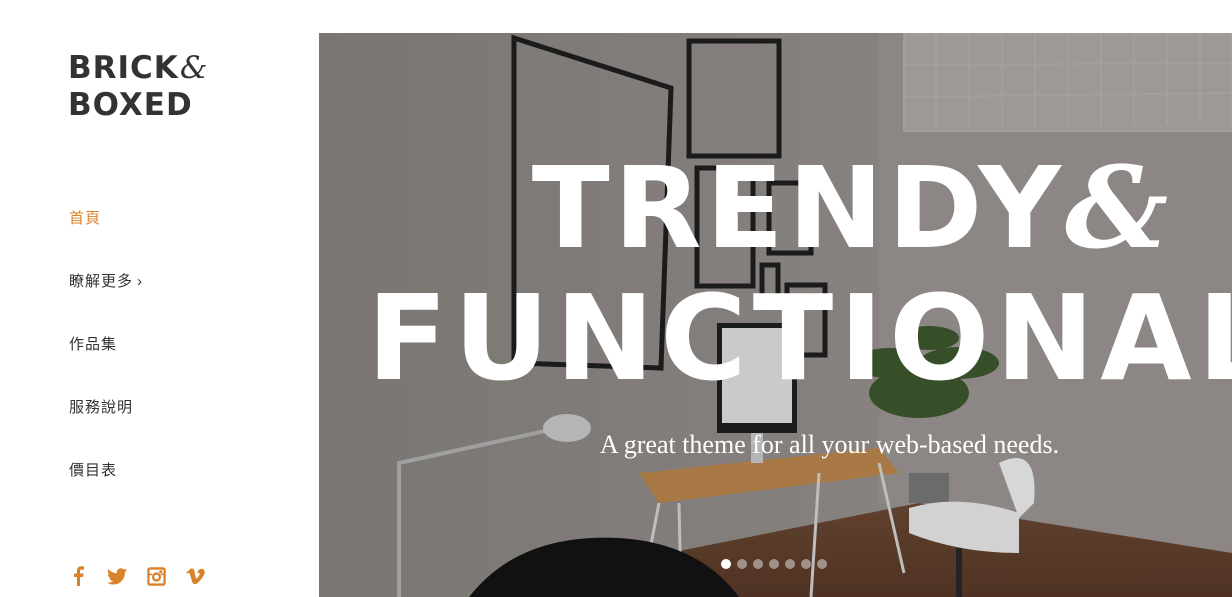 The height and width of the screenshot is (597, 1232). What do you see at coordinates (195, 576) in the screenshot?
I see `vimeo-icon` at bounding box center [195, 576].